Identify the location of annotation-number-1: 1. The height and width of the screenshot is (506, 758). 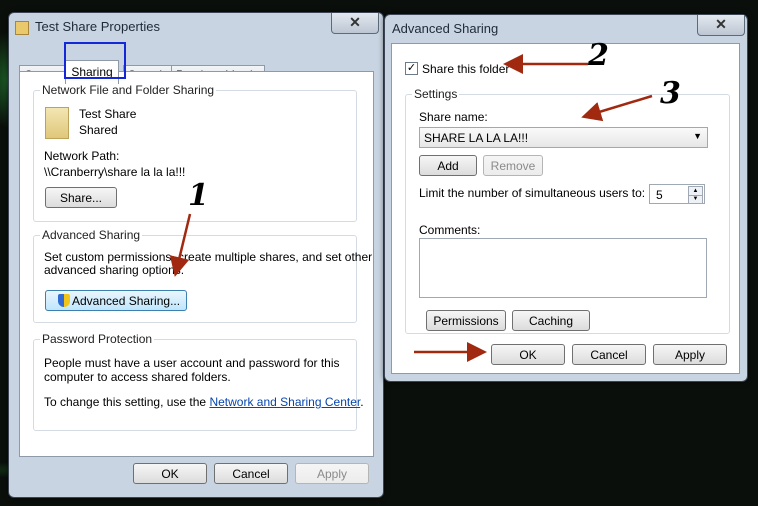
(198, 195).